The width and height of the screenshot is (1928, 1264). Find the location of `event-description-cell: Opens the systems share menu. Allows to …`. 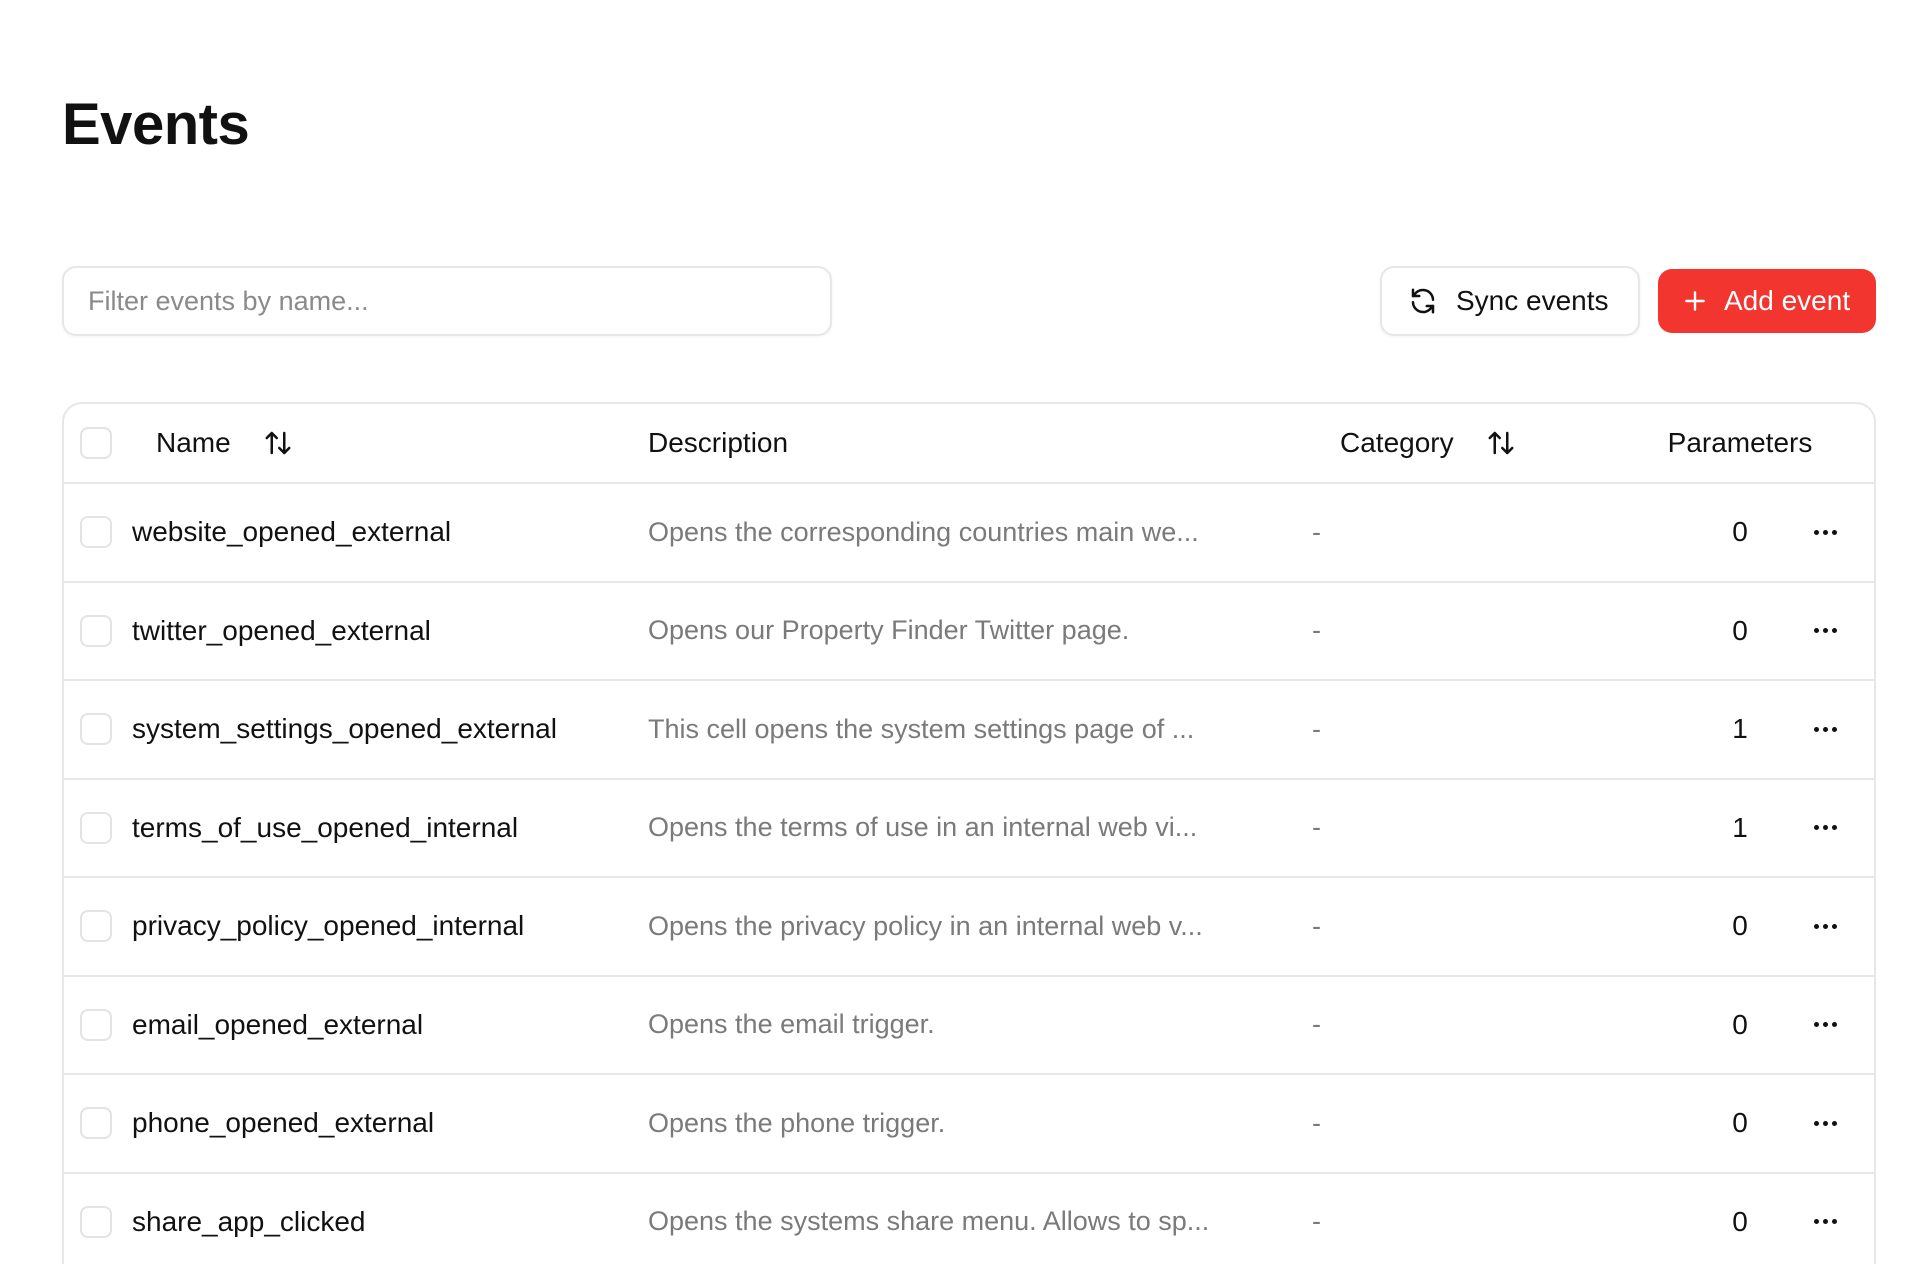

event-description-cell: Opens the systems share menu. Allows to … is located at coordinates (928, 1219).